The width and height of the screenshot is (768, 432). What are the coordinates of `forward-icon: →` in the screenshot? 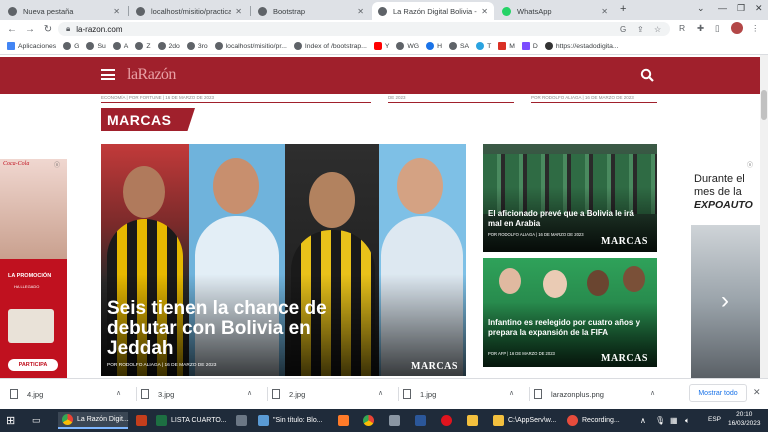 It's located at (30, 29).